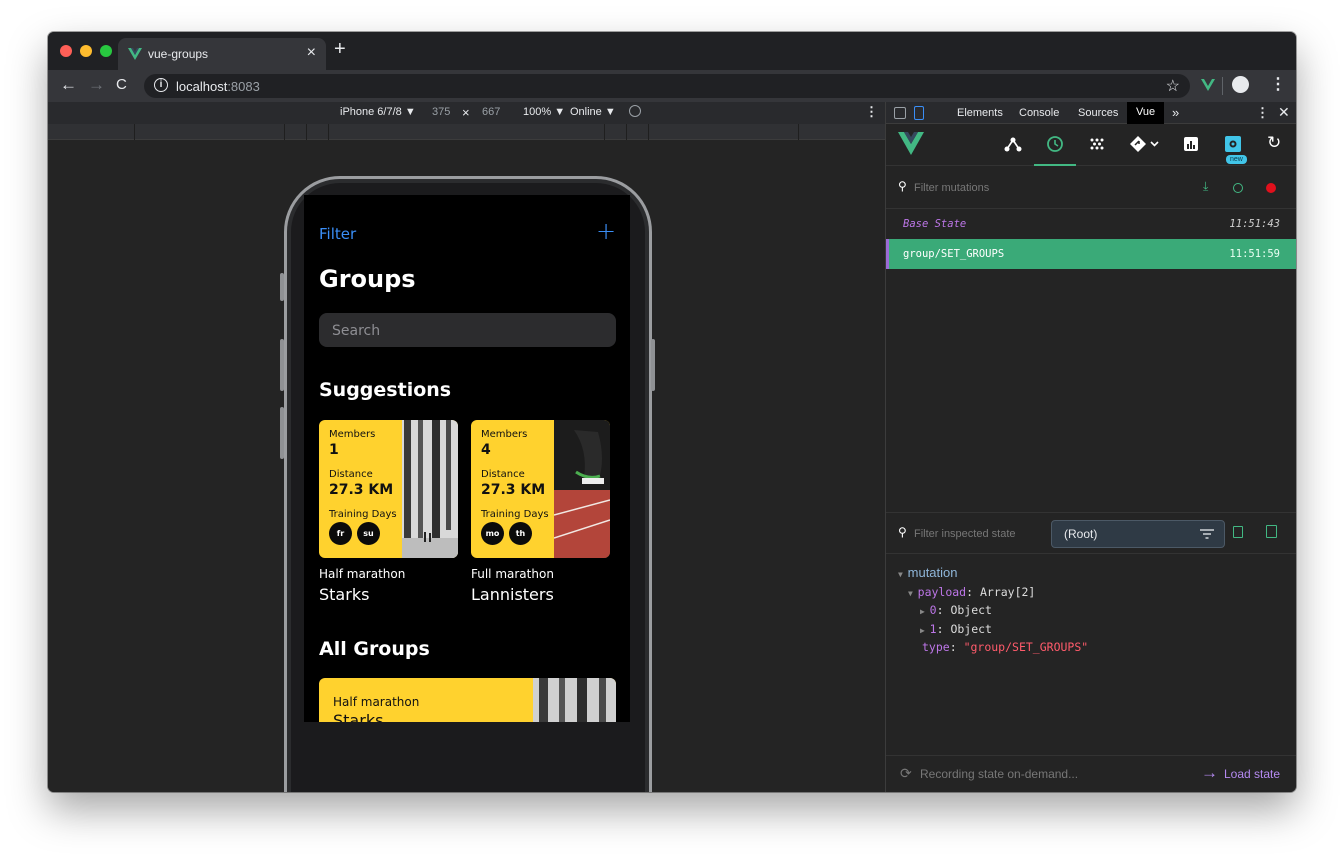 Image resolution: width=1344 pixels, height=856 pixels. I want to click on browser-toolbar: ← → C i localhost:8083 ☆ ⋮, so click(672, 86).